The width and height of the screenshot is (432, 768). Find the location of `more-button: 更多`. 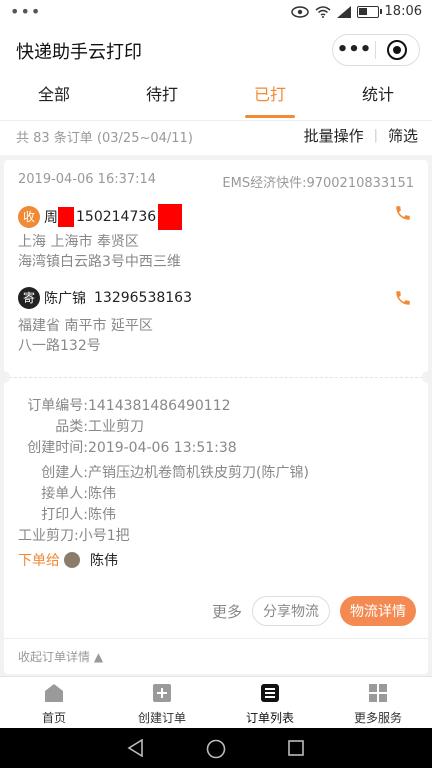

more-button: 更多 is located at coordinates (227, 611).